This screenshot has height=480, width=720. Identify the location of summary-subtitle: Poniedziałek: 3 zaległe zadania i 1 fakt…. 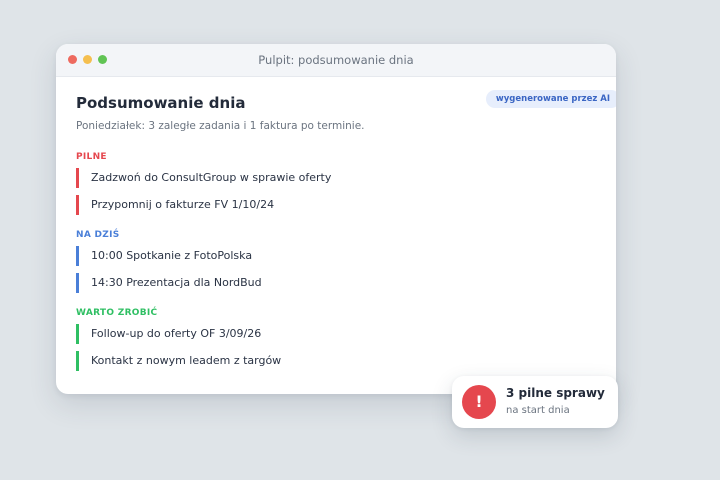
(220, 126).